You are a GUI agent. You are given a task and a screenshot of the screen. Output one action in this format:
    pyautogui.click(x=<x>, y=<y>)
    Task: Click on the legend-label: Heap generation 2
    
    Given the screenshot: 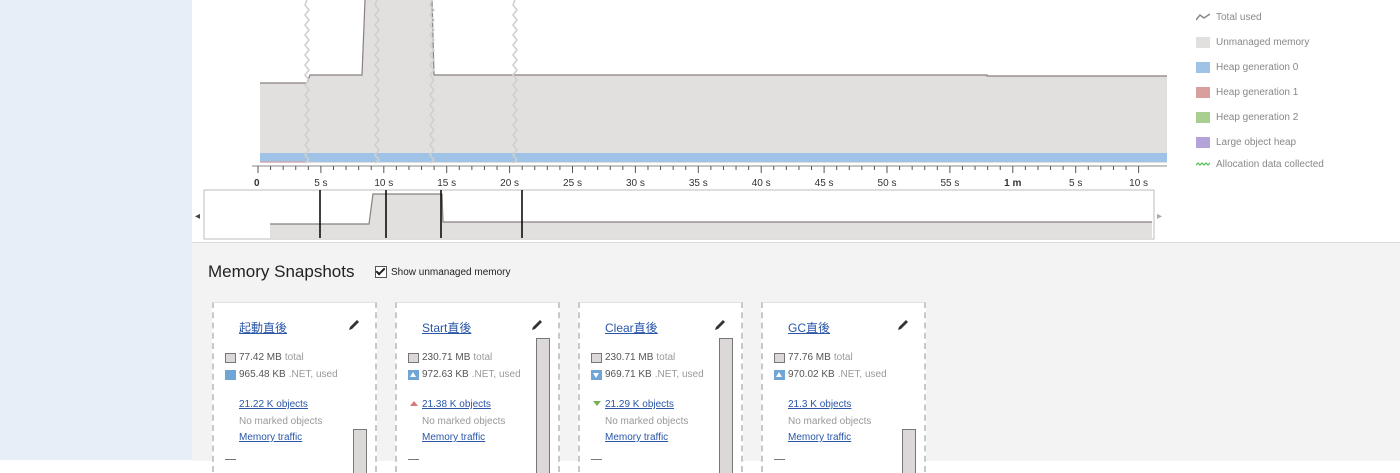 What is the action you would take?
    pyautogui.click(x=1257, y=117)
    